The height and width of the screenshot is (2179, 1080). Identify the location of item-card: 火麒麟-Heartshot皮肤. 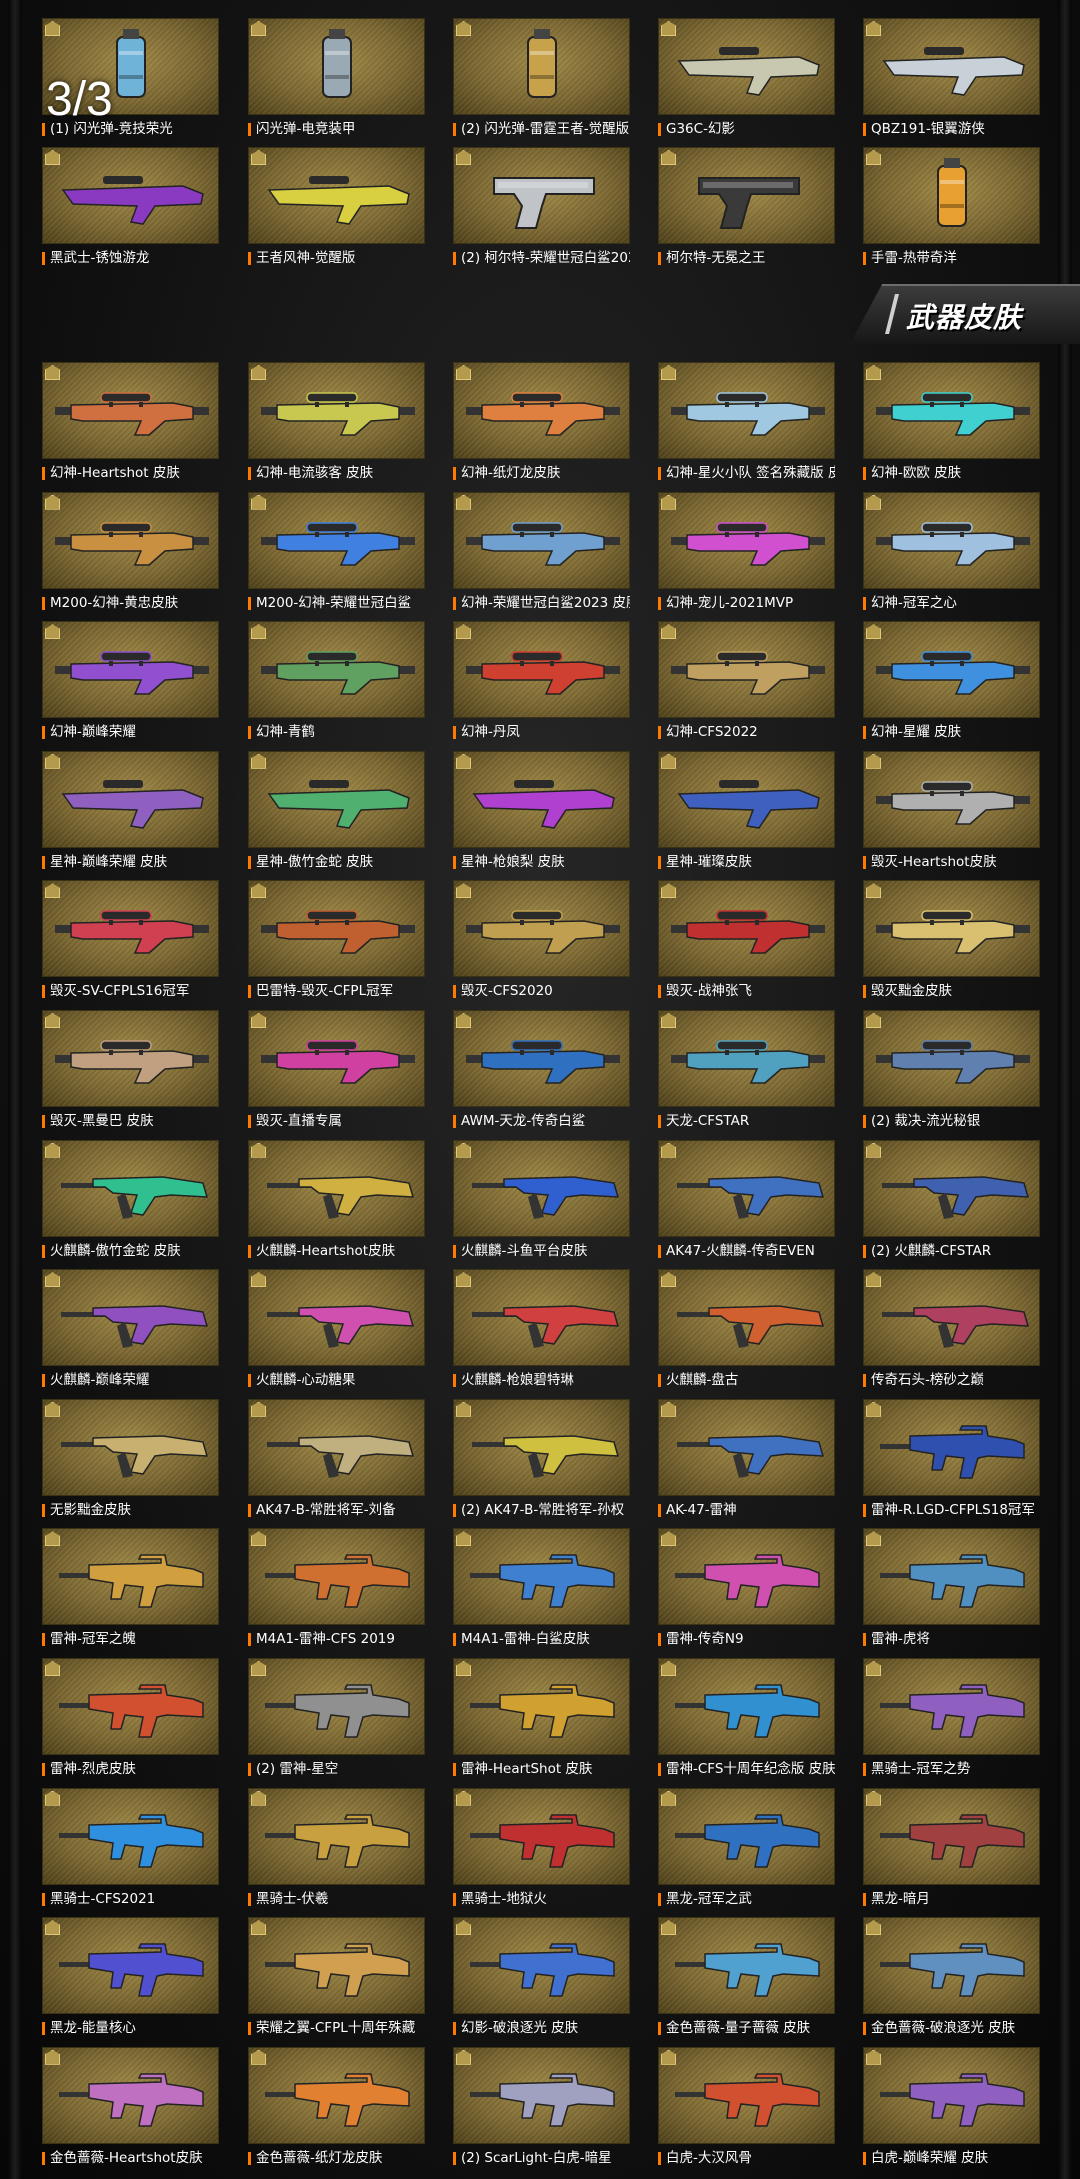
(336, 1202).